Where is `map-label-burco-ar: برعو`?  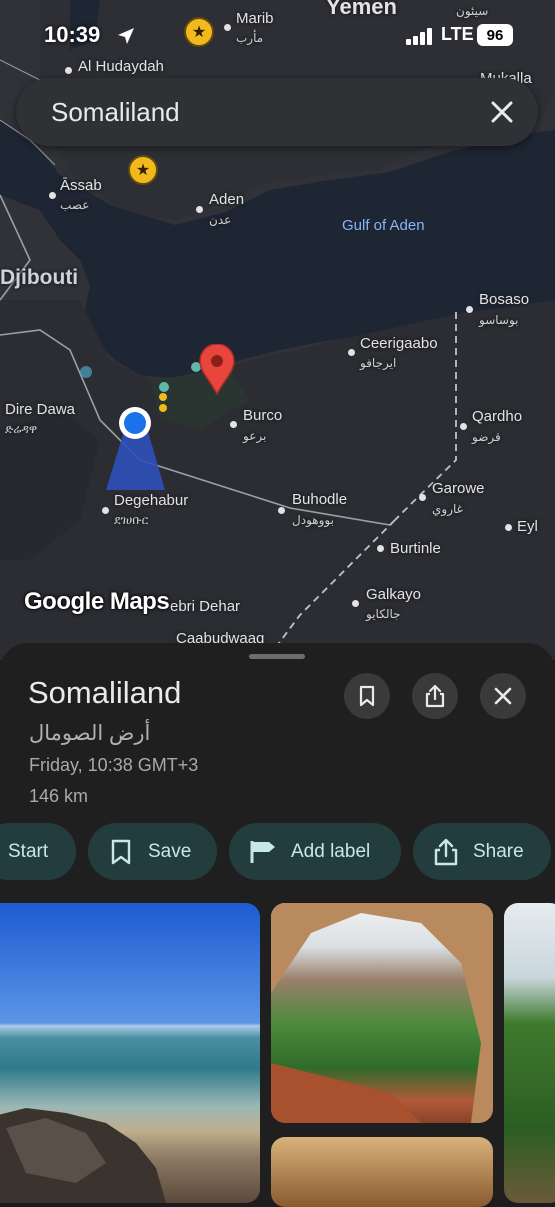
map-label-burco-ar: برعو is located at coordinates (255, 436).